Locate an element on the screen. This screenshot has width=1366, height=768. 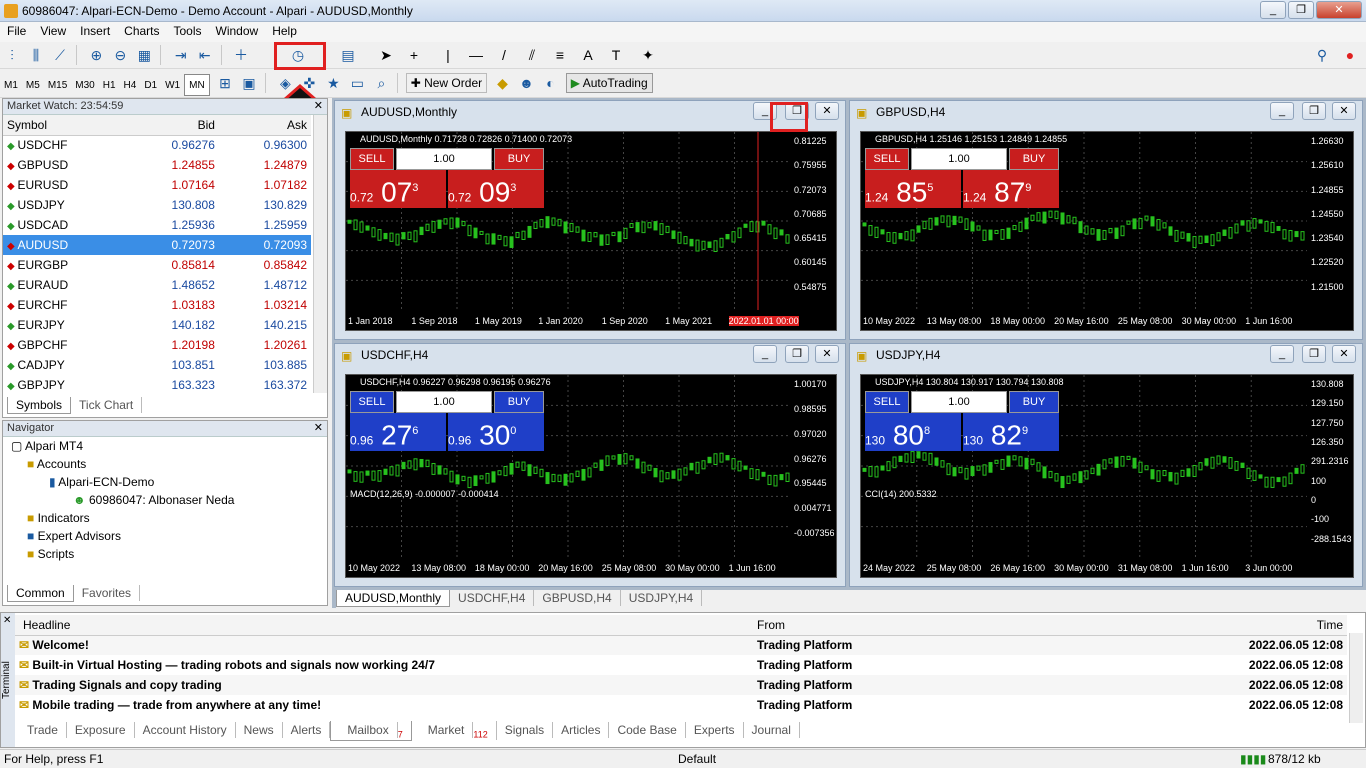
channel-icon: ⫽ is located at coordinates (532, 55).